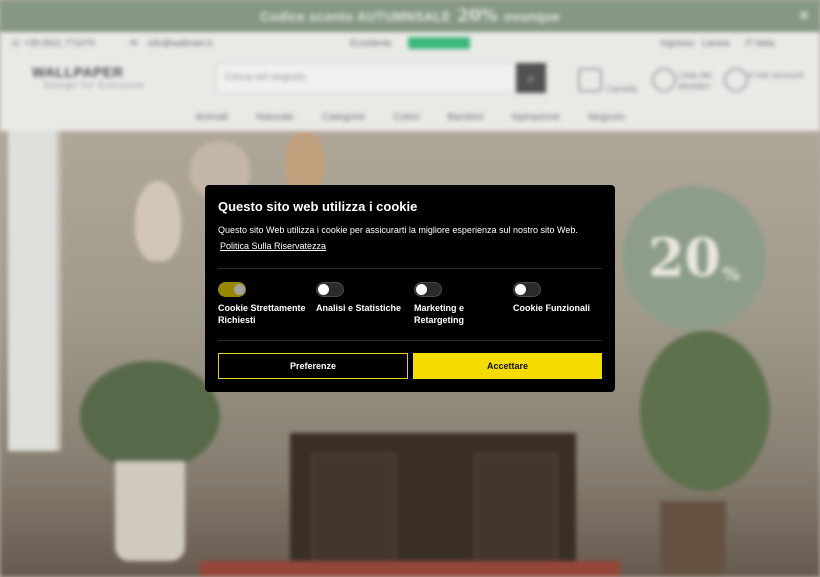 This screenshot has width=820, height=577. Describe the element at coordinates (428, 289) in the screenshot. I see `marketing-cookies-toggle` at that location.